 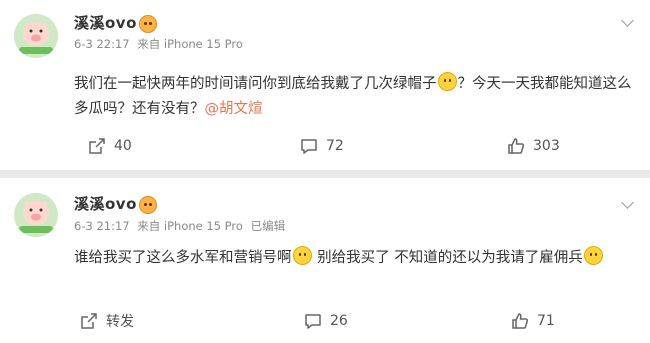 I want to click on repost-count: 40, so click(x=123, y=146).